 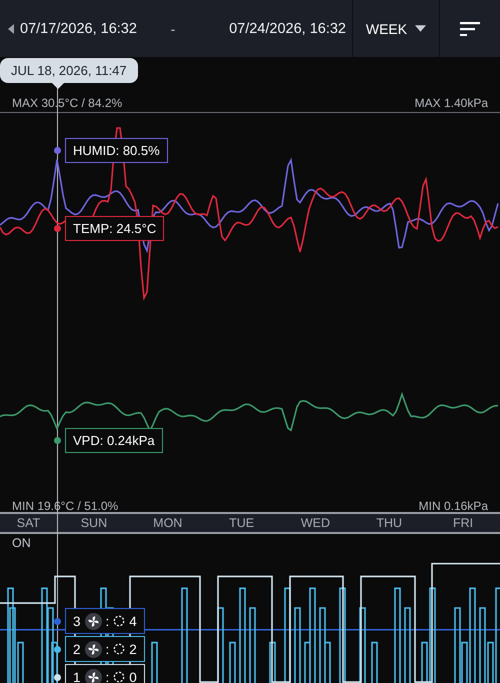 I want to click on caret-icon, so click(x=420, y=28).